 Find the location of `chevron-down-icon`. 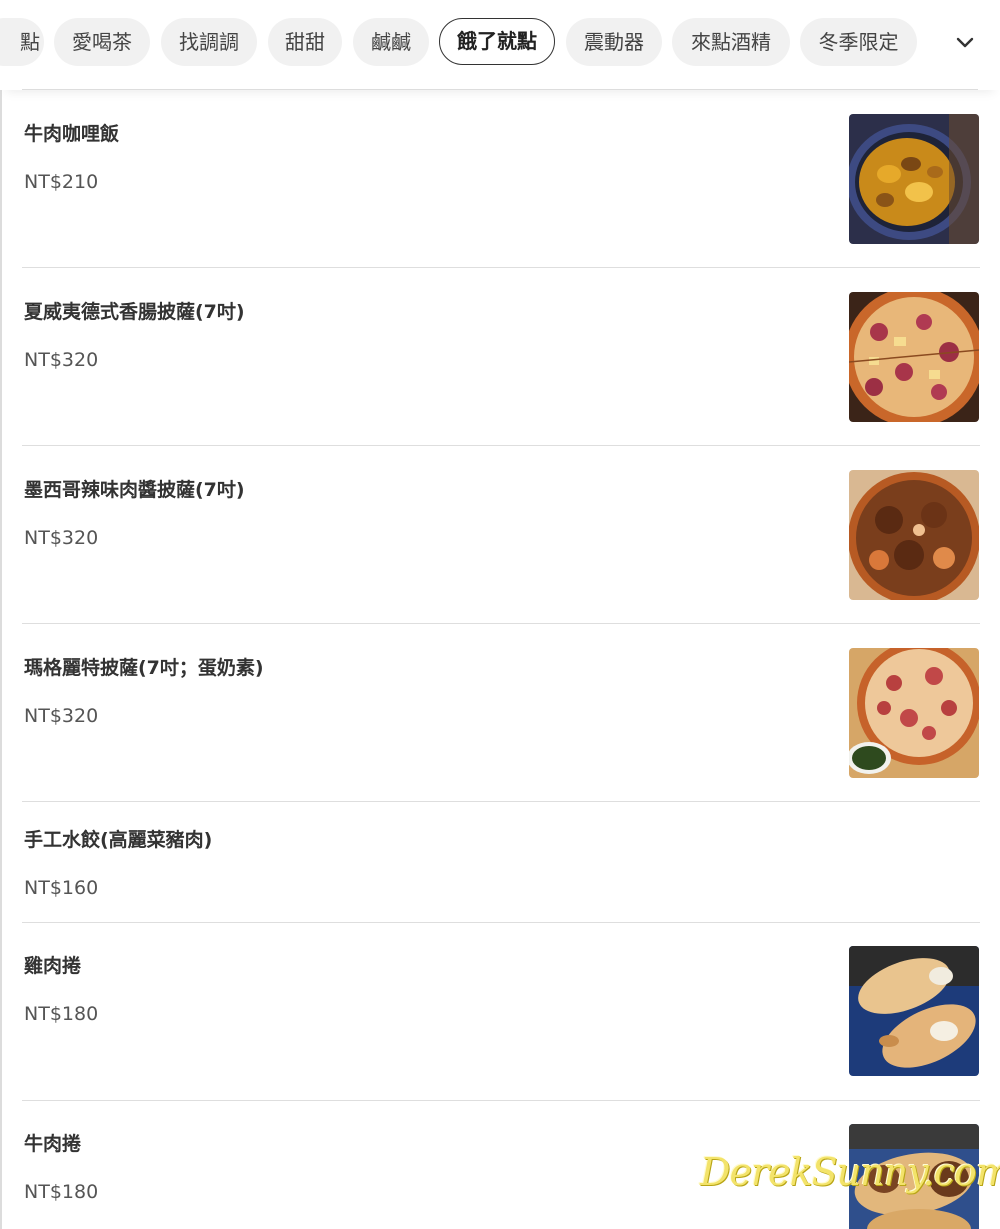

chevron-down-icon is located at coordinates (965, 43).